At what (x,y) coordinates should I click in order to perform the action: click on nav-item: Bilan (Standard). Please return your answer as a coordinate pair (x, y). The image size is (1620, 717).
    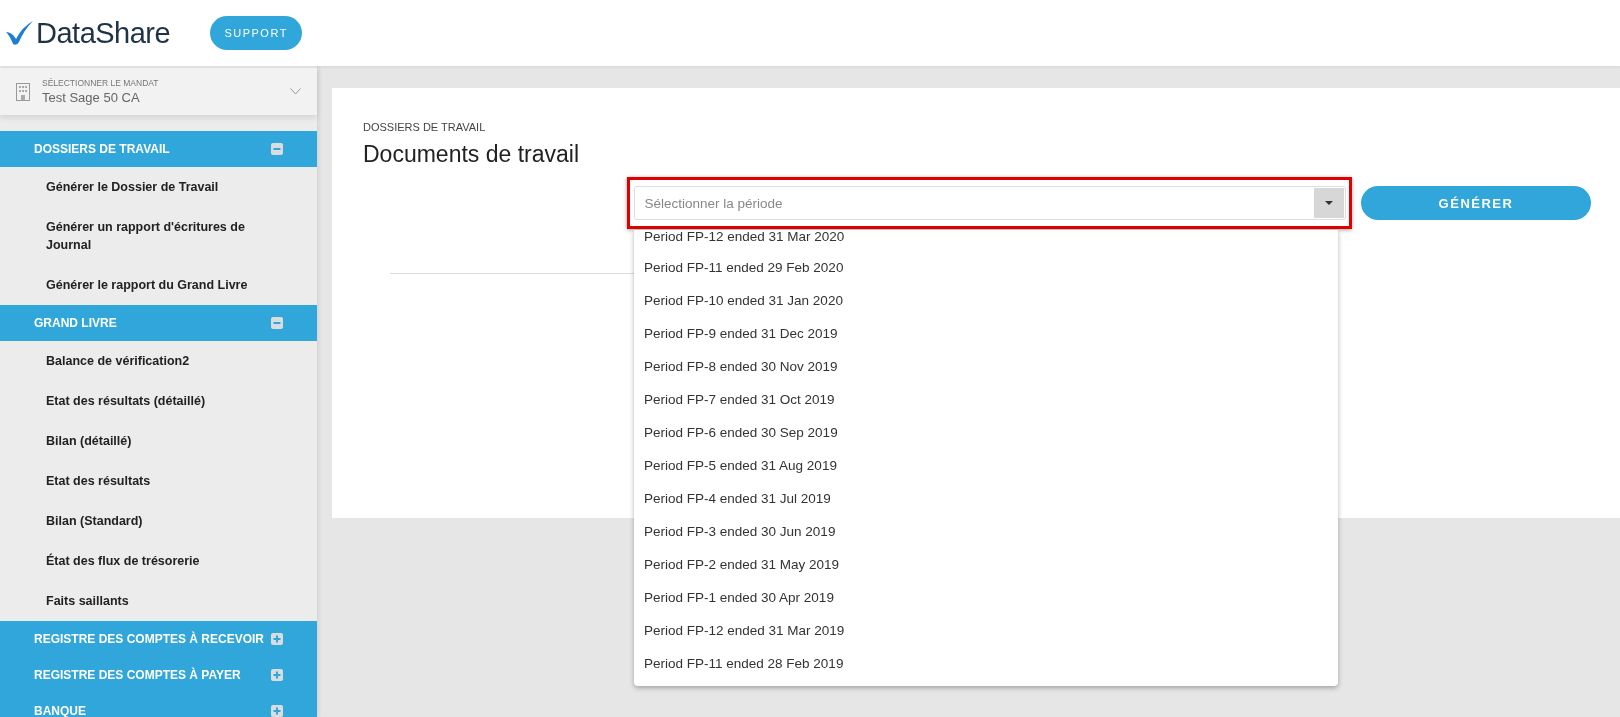
    Looking at the image, I should click on (158, 521).